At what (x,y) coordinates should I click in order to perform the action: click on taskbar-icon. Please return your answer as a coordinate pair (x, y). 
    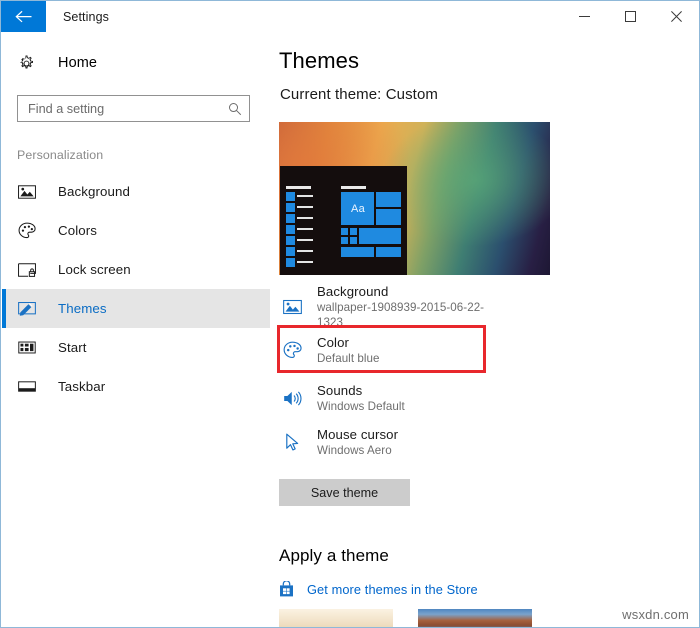
    Looking at the image, I should click on (29, 387).